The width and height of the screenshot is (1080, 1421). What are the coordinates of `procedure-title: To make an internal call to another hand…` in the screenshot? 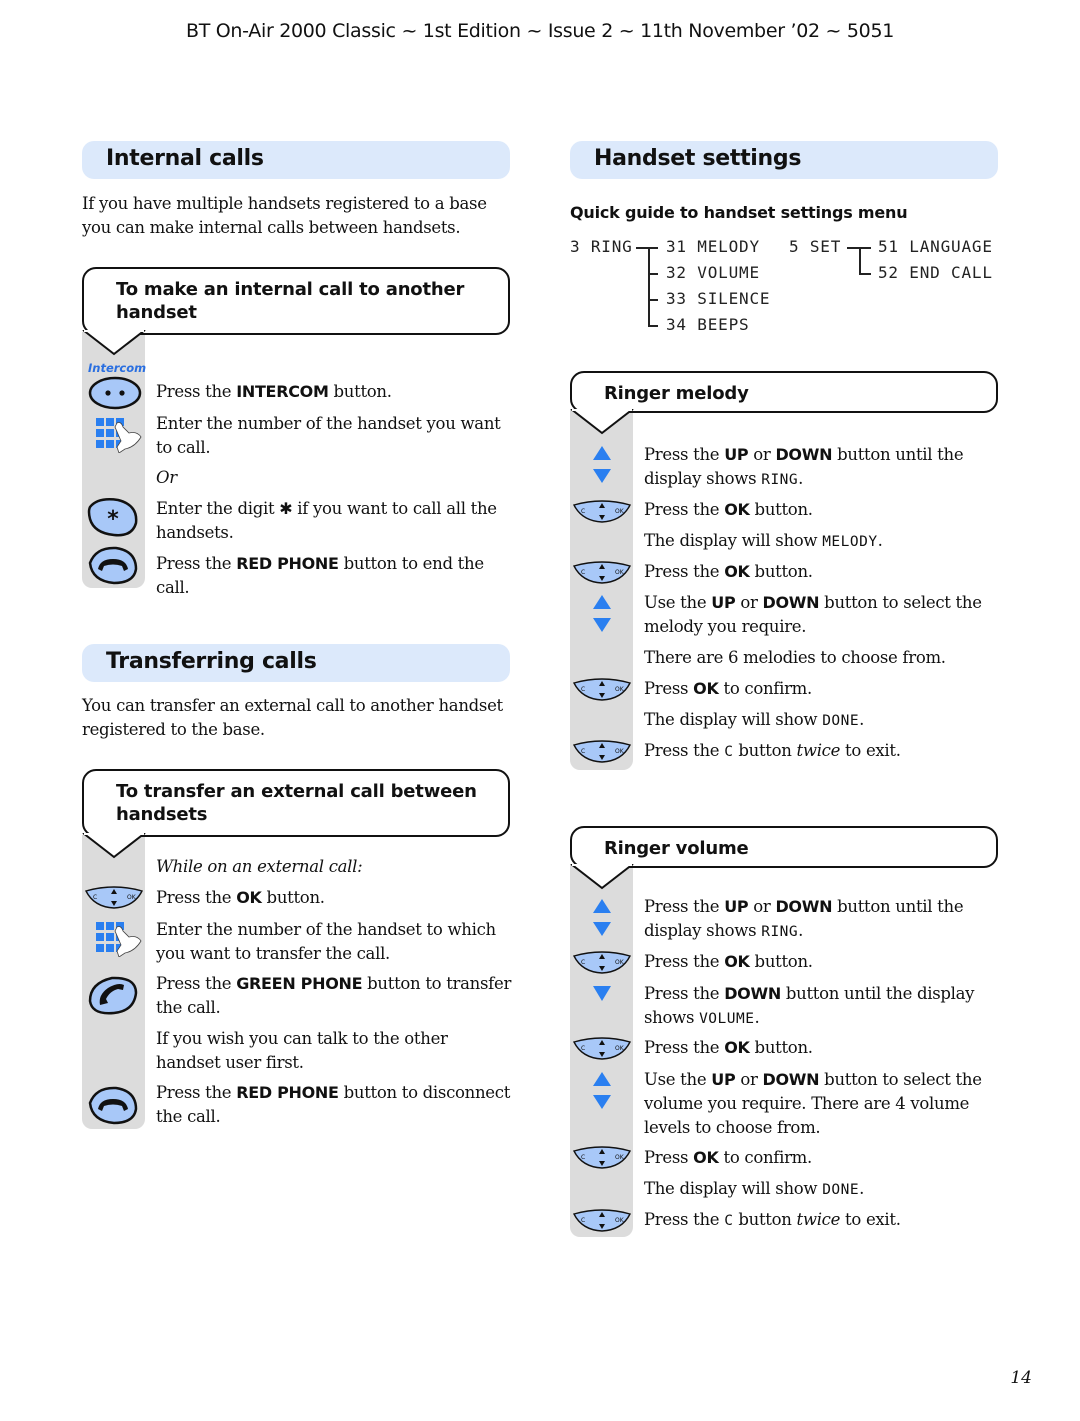 It's located at (290, 301).